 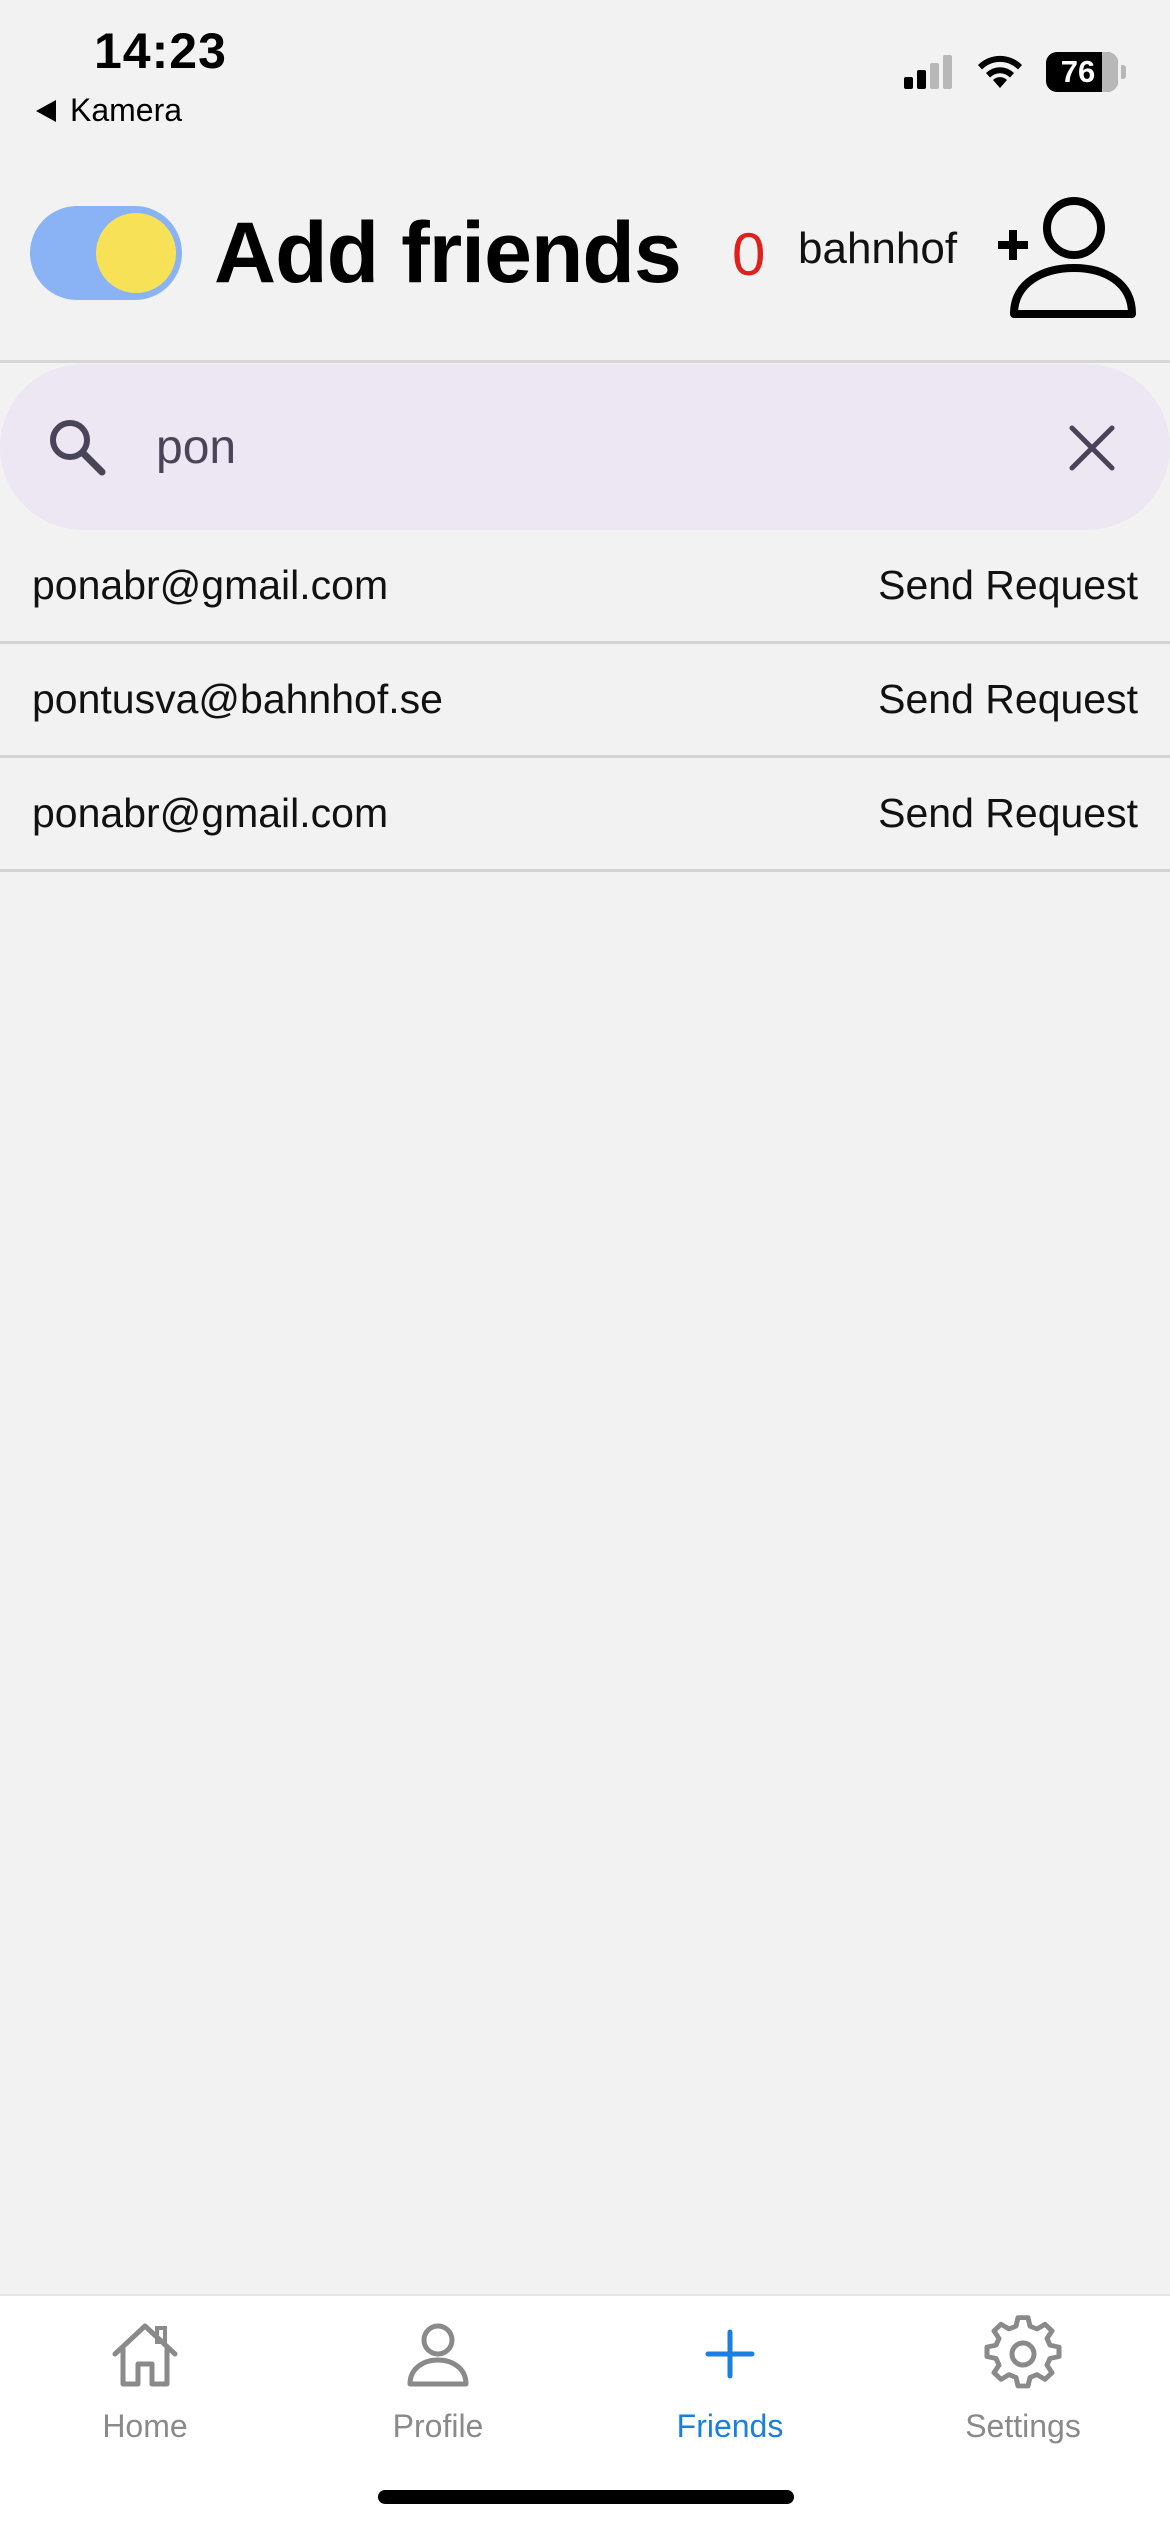 What do you see at coordinates (145, 2426) in the screenshot?
I see `tab-home-label: Home` at bounding box center [145, 2426].